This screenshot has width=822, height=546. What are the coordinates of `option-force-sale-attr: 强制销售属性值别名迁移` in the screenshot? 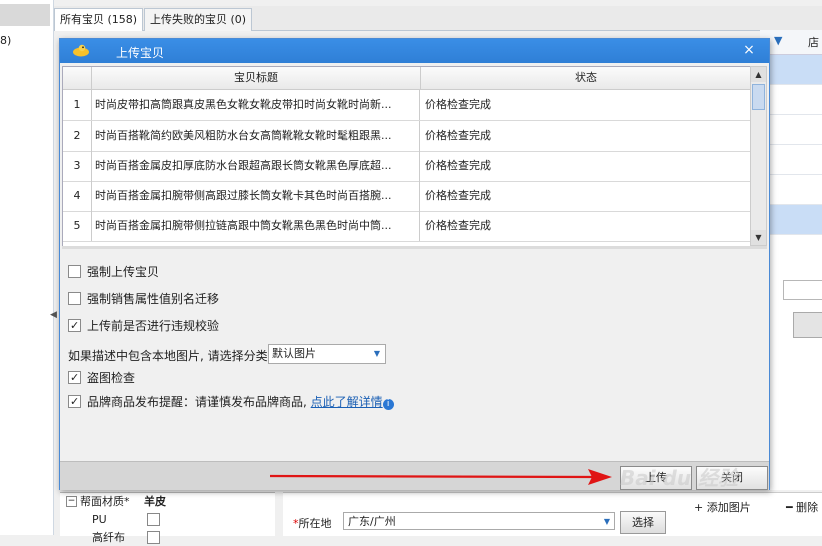 It's located at (143, 299).